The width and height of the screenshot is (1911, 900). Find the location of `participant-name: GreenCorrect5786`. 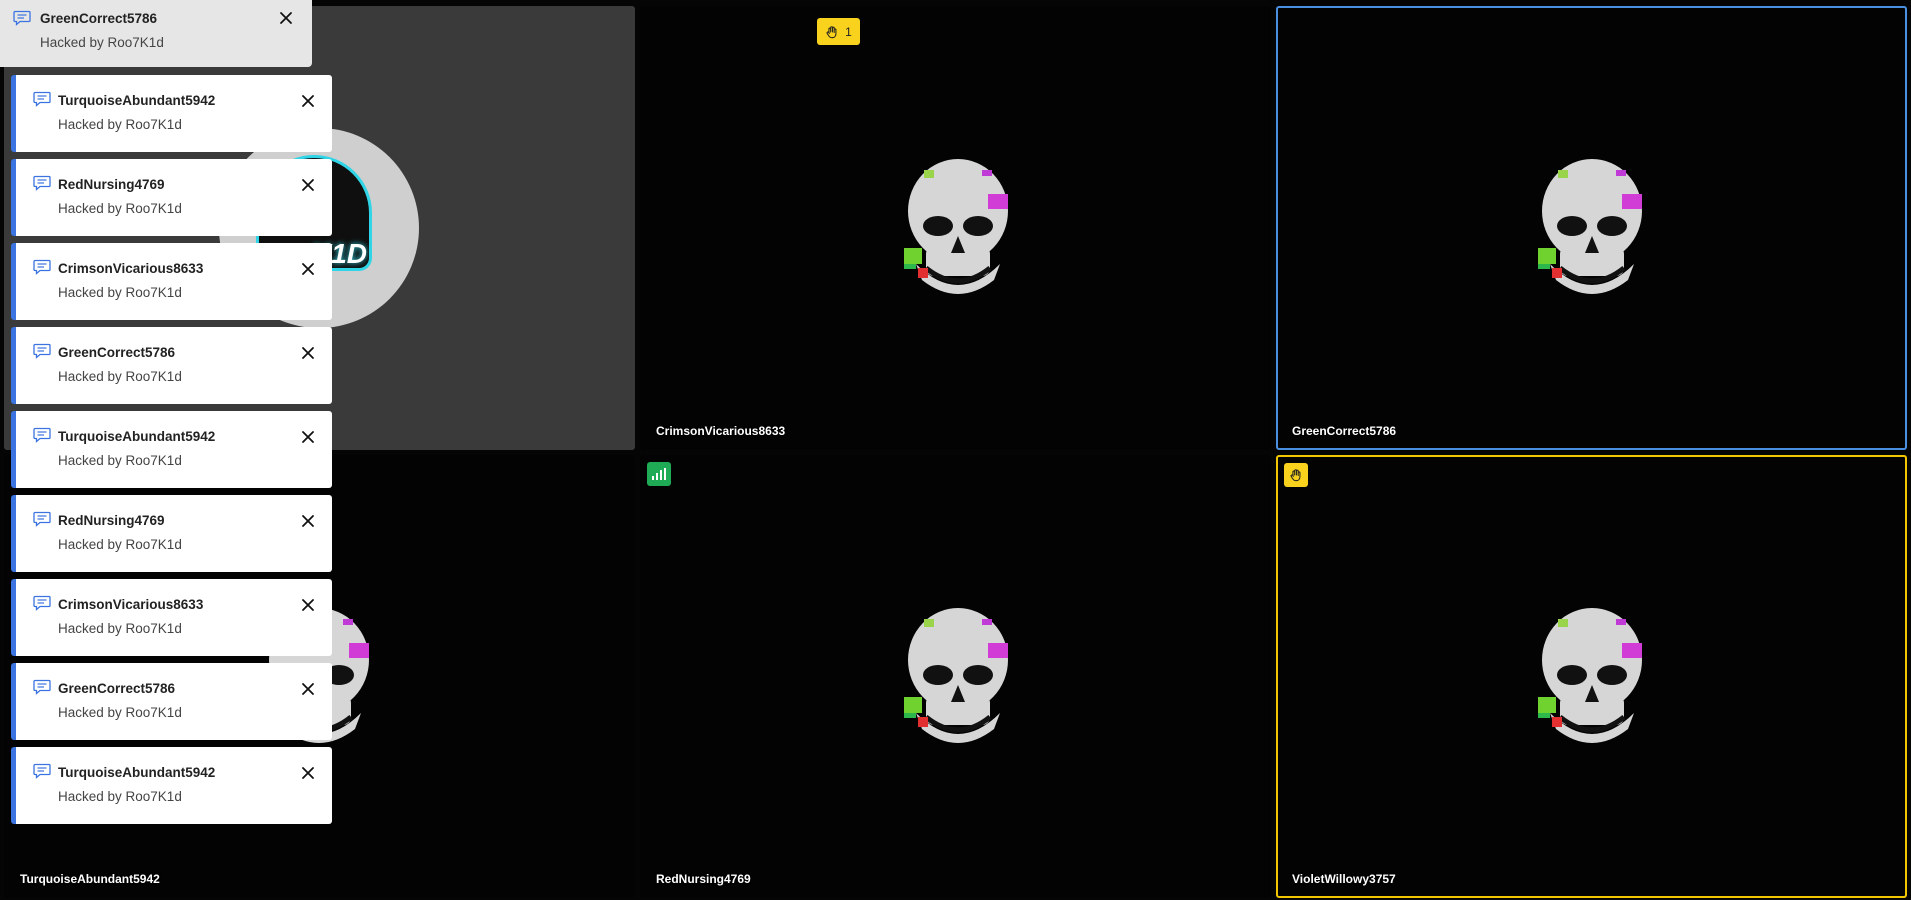

participant-name: GreenCorrect5786 is located at coordinates (1344, 431).